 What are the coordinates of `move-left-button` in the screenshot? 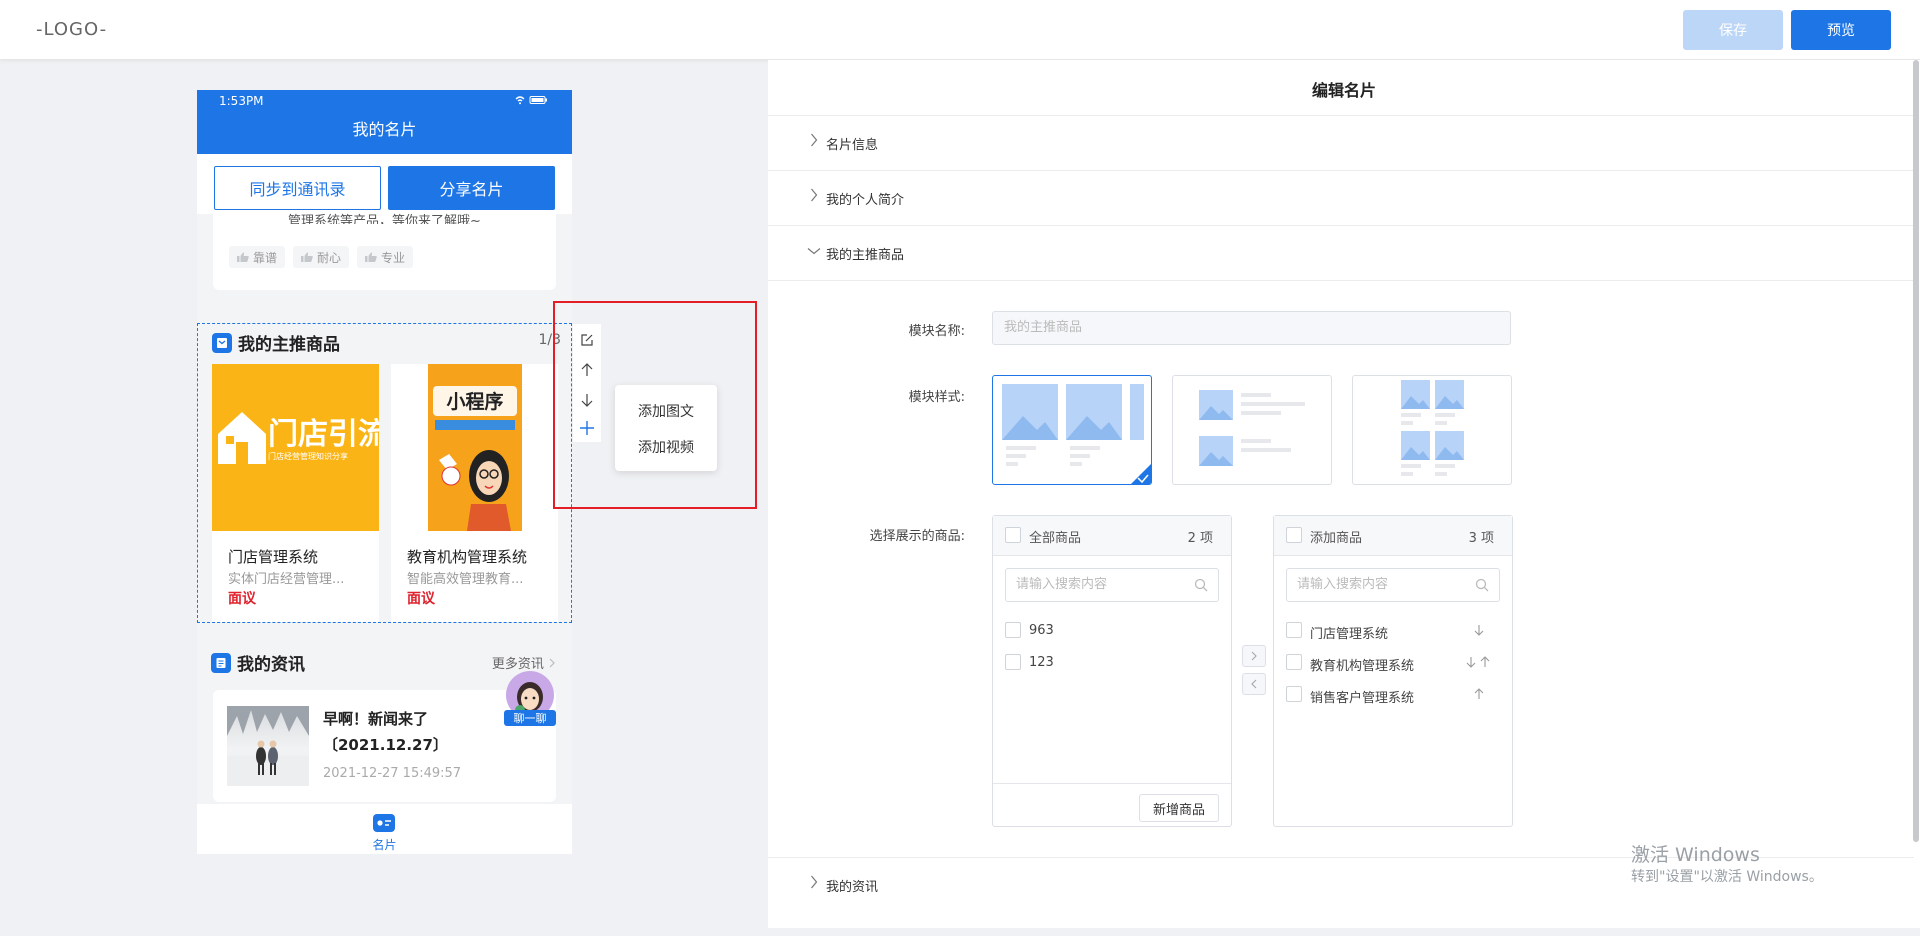 It's located at (1254, 684).